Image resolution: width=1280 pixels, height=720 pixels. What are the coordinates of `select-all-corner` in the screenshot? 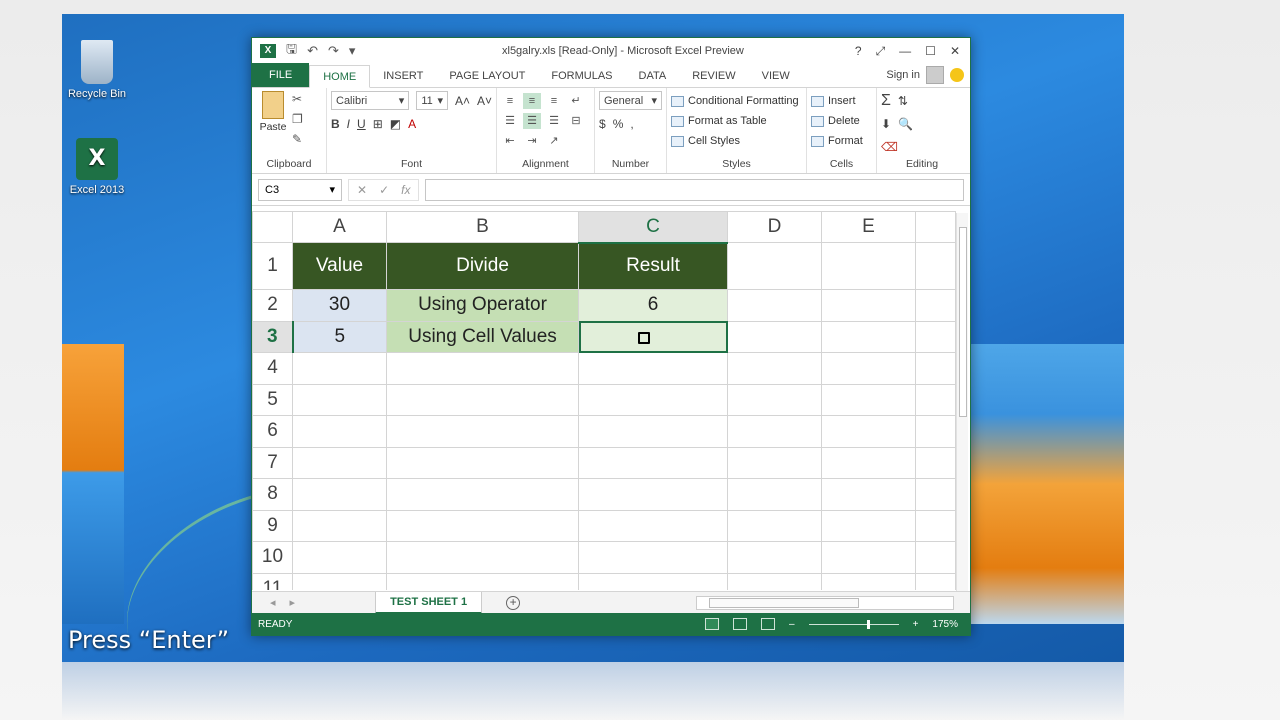 It's located at (272, 227).